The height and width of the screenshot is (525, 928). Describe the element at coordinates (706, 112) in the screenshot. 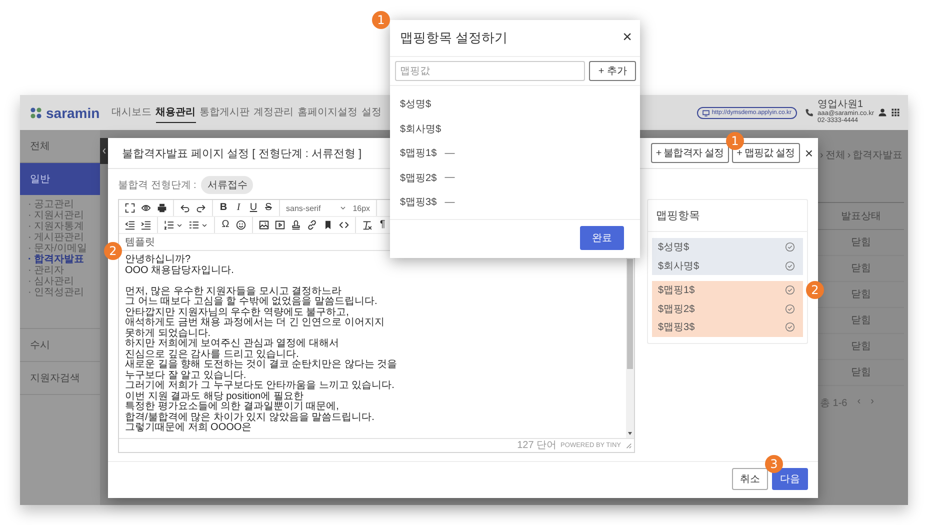

I see `monitor-icon` at that location.